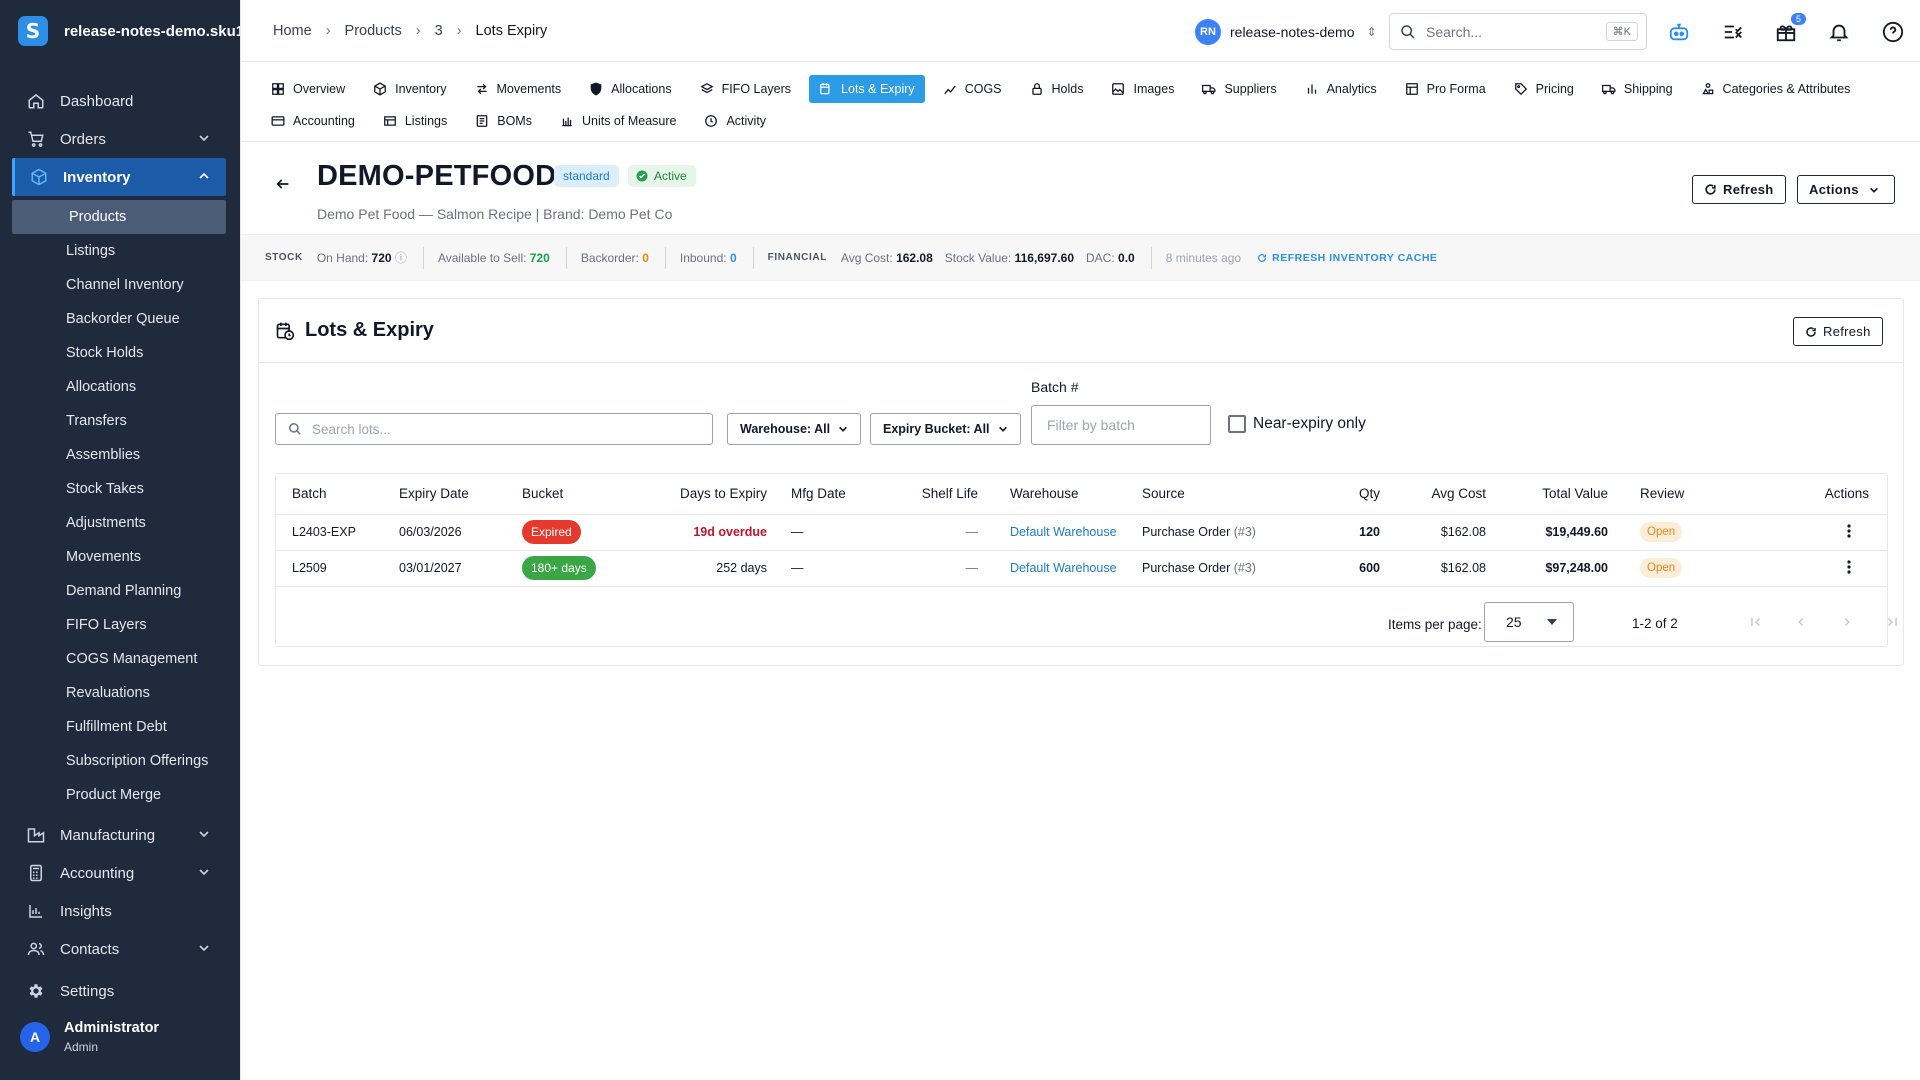  What do you see at coordinates (1341, 89) in the screenshot?
I see `tab-analytics: Analytics` at bounding box center [1341, 89].